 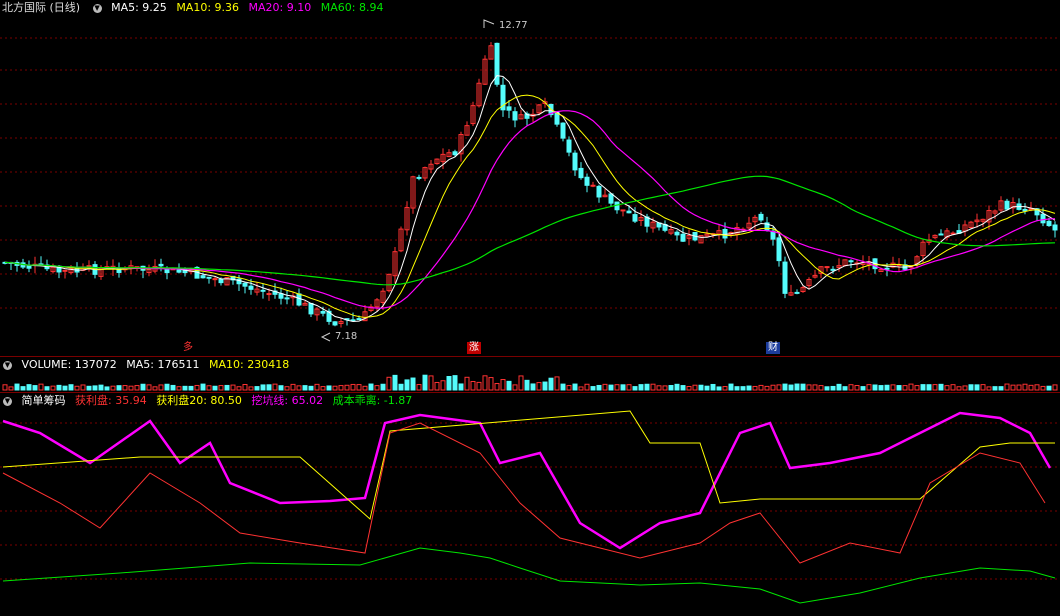 I want to click on cost-deviation-line, so click(x=529, y=575).